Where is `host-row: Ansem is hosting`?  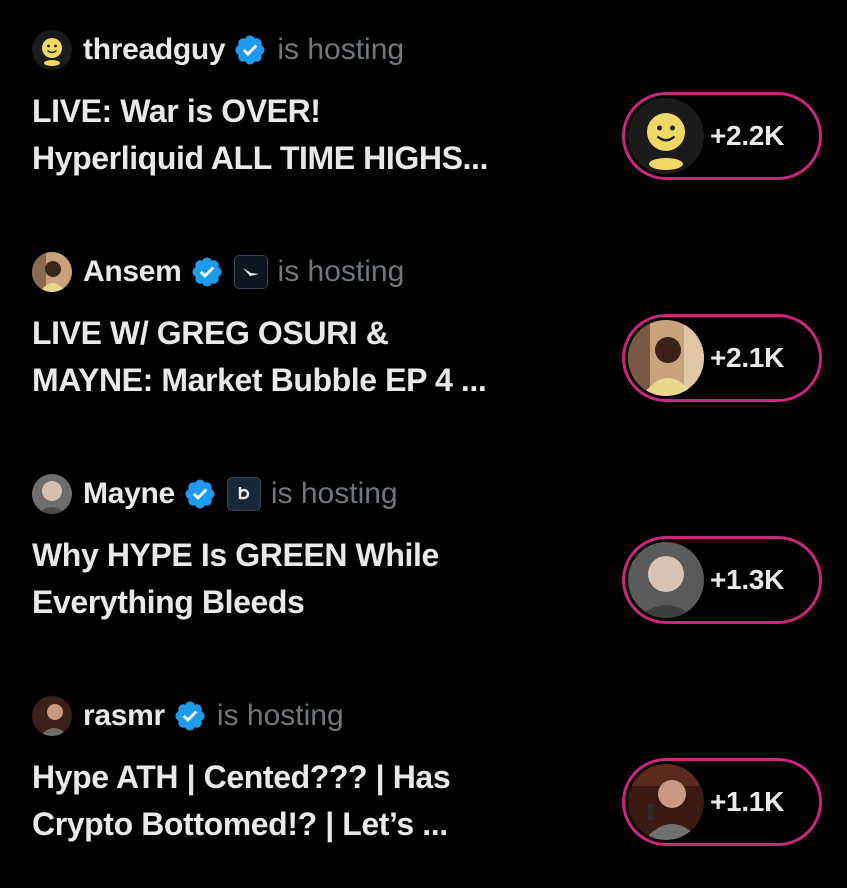
host-row: Ansem is hosting is located at coordinates (218, 272).